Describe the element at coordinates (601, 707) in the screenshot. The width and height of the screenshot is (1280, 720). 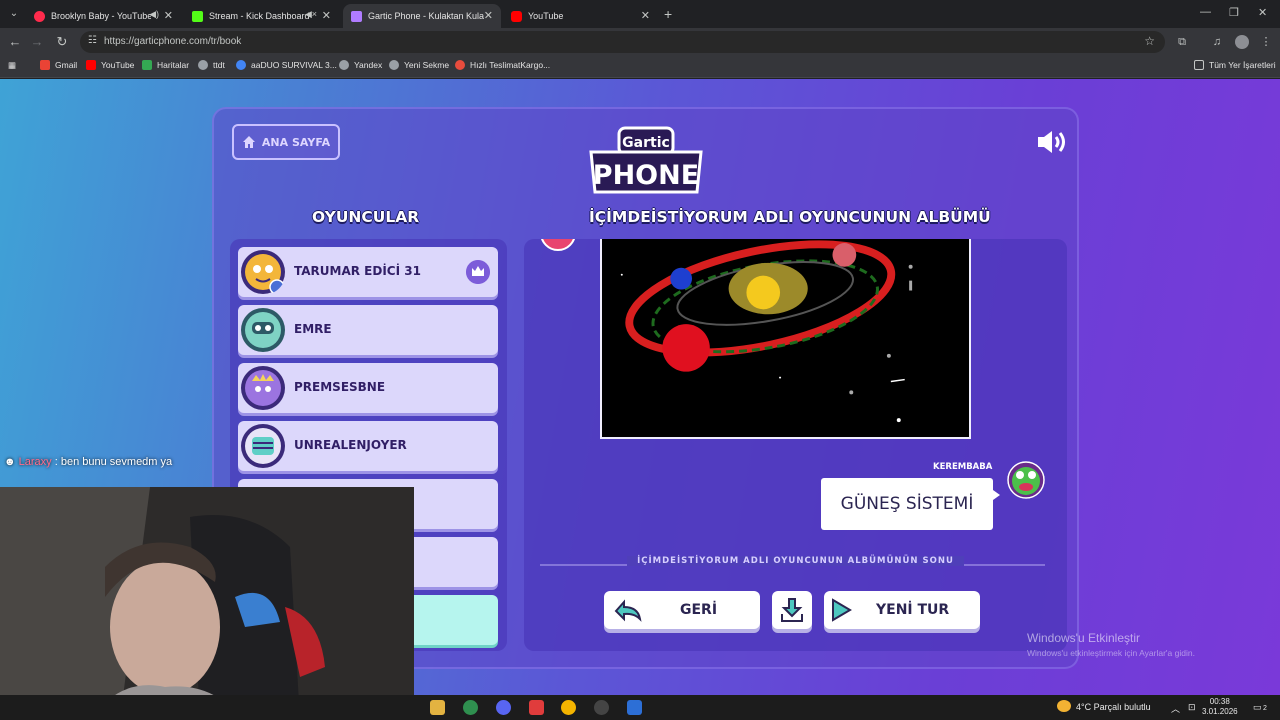
I see `obs-icon` at that location.